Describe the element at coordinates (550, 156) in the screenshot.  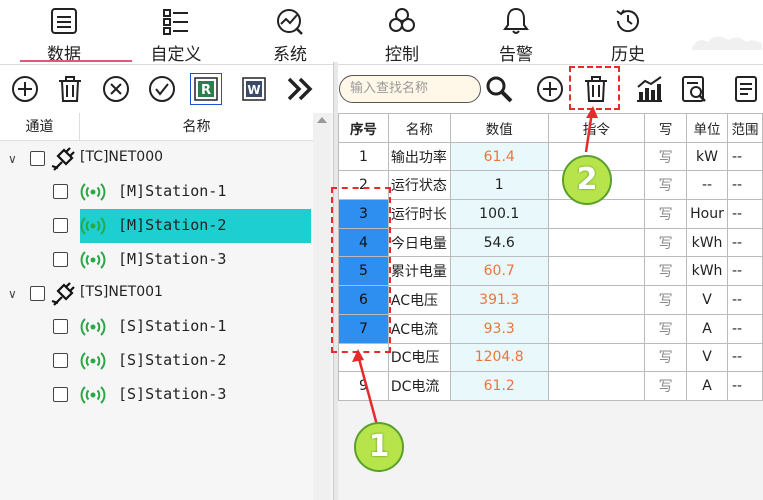
I see `table-row: 1 输出功率 61.4 写 kW --` at that location.